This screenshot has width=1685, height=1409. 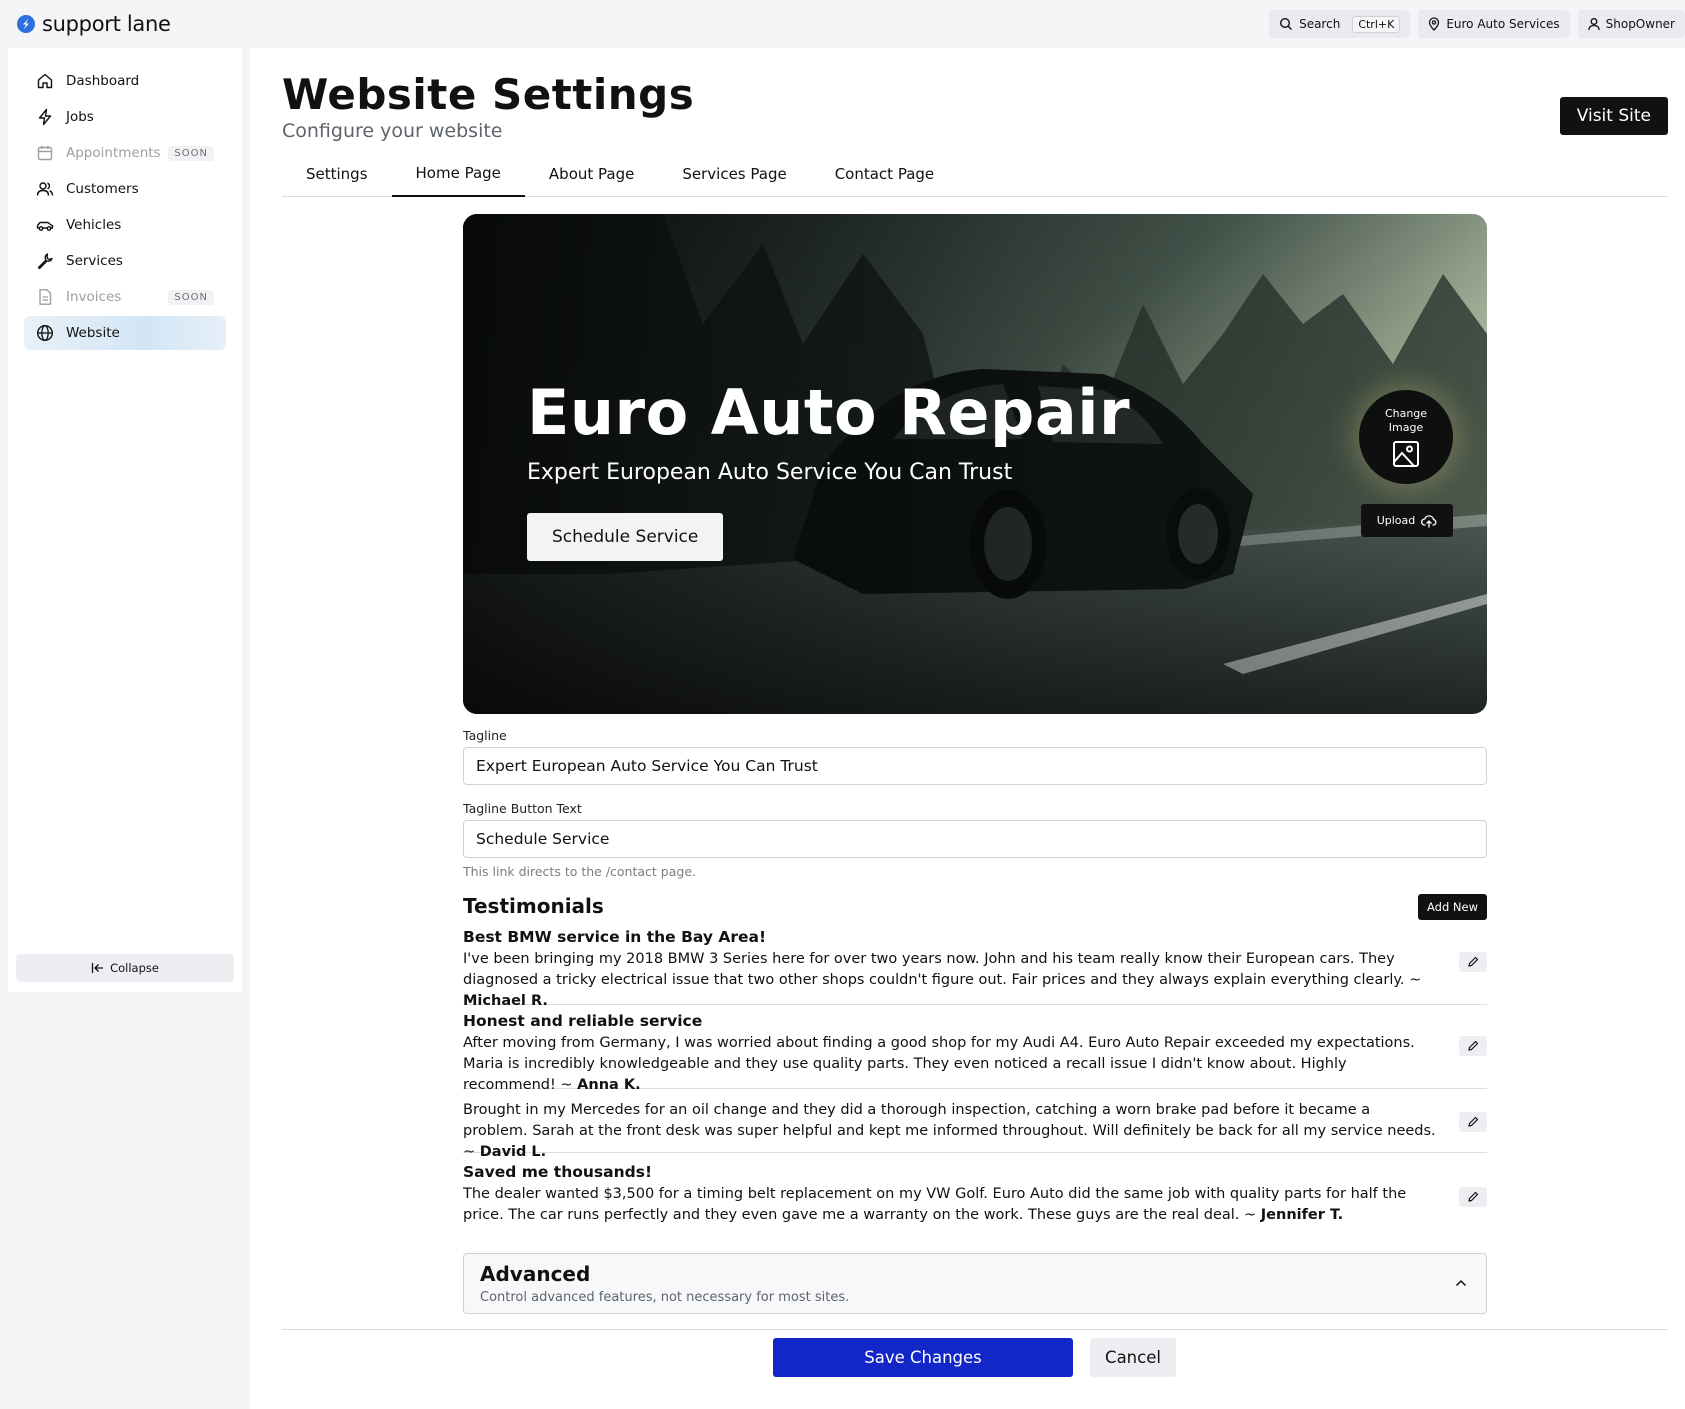 What do you see at coordinates (125, 261) in the screenshot?
I see `sidebar-item-services: Services` at bounding box center [125, 261].